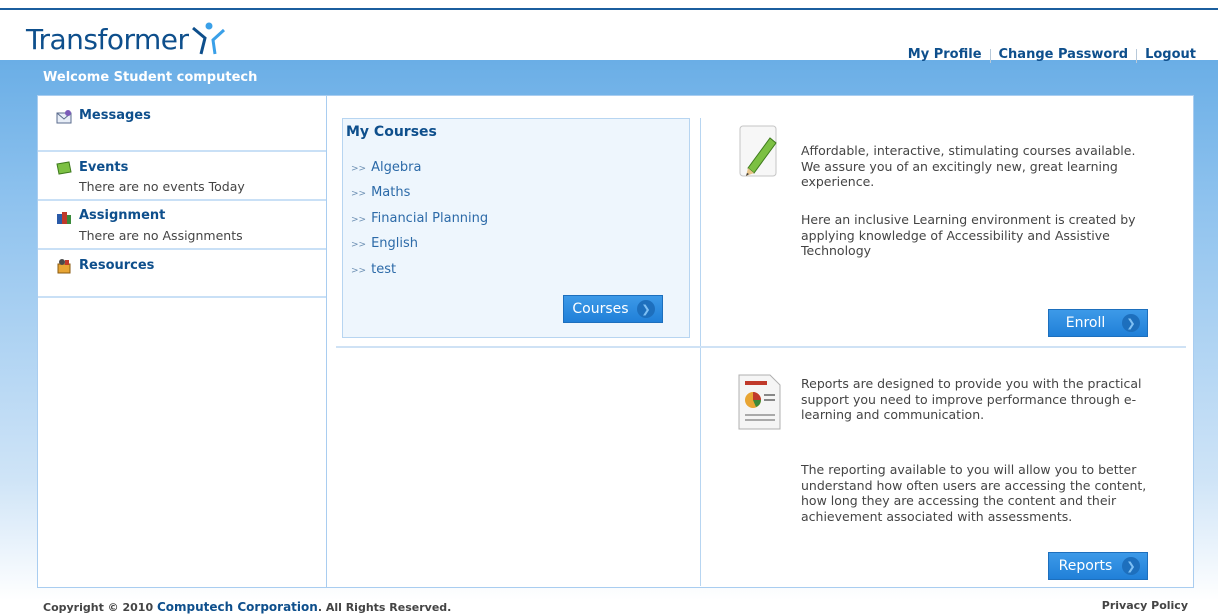  I want to click on top-links: My Profile Change Password Logout, so click(1052, 55).